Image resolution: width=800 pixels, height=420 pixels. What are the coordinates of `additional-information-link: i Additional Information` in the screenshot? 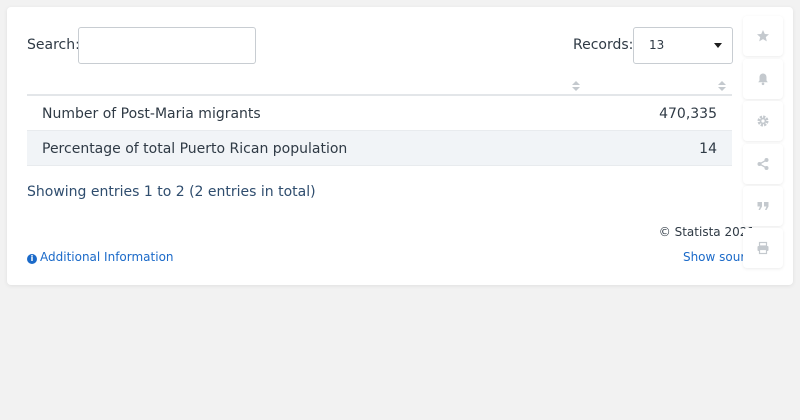 It's located at (100, 257).